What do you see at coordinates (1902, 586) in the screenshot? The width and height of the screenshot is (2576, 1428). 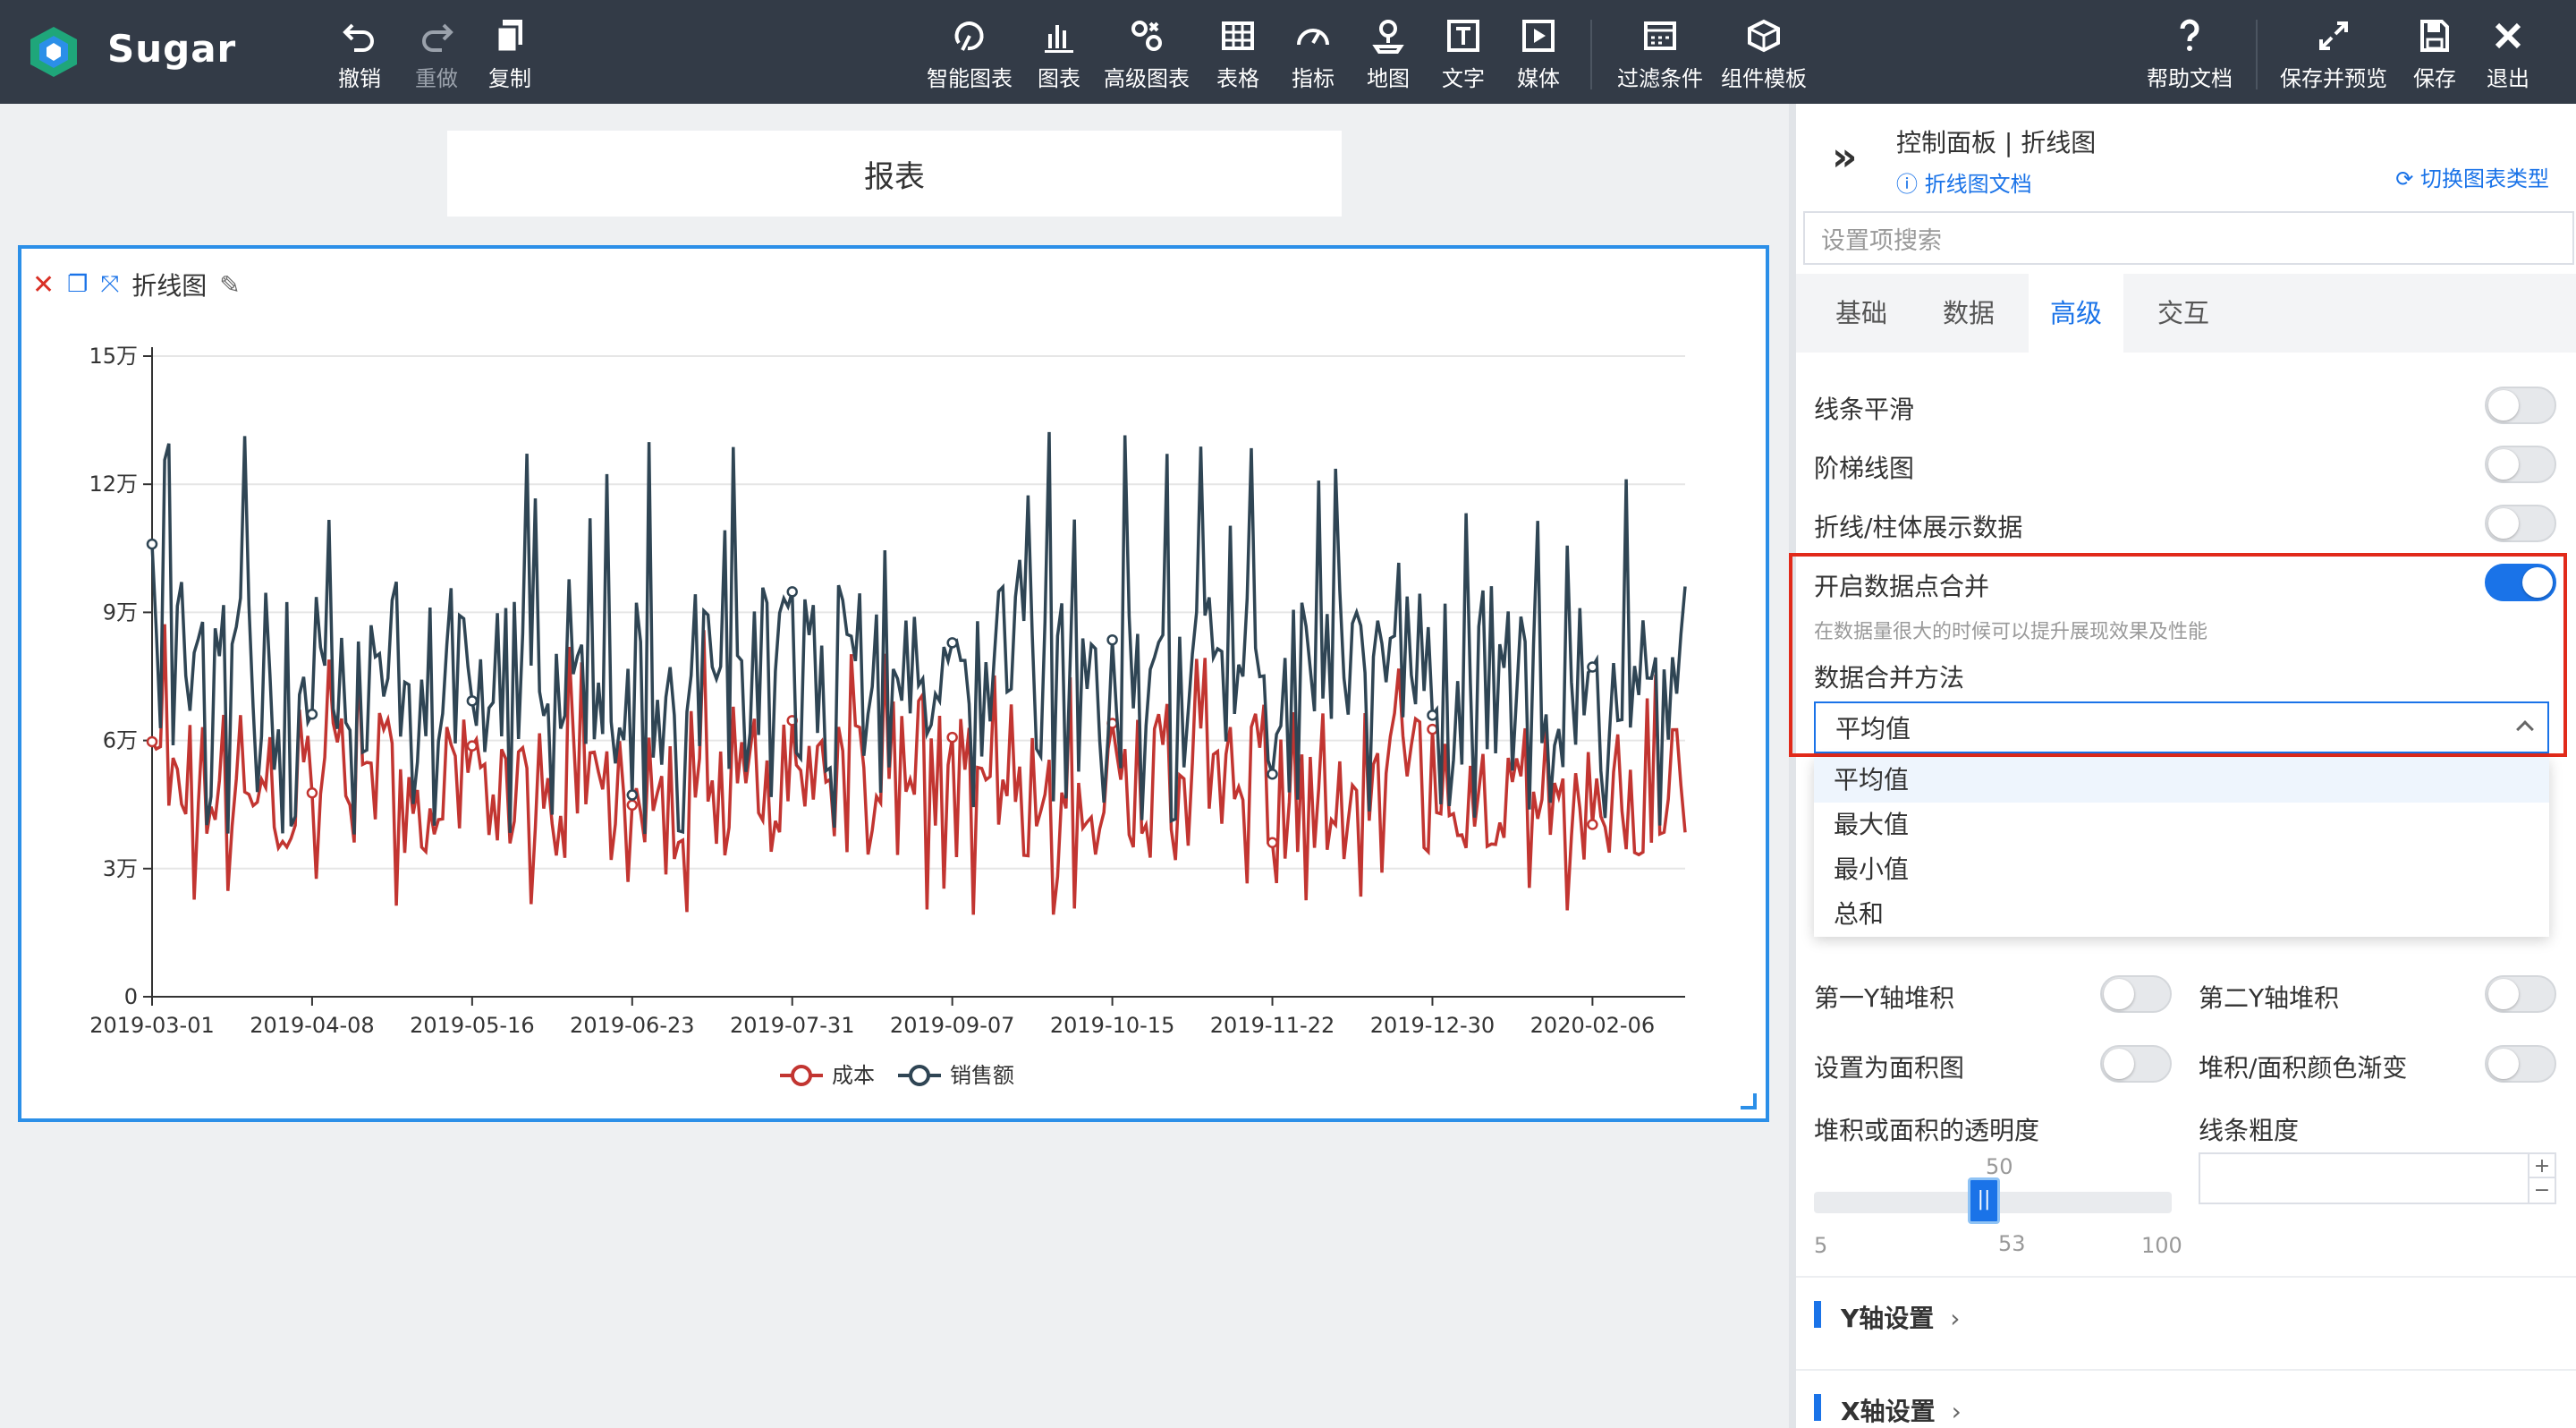 I see `merge-points-label: 开启数据点合并` at bounding box center [1902, 586].